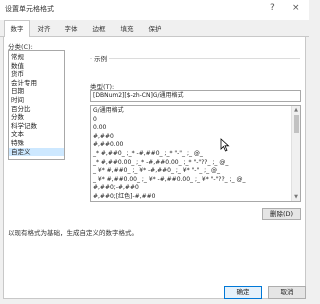 The image size is (320, 304). Describe the element at coordinates (44, 29) in the screenshot. I see `tab-alignment: 对齐` at that location.